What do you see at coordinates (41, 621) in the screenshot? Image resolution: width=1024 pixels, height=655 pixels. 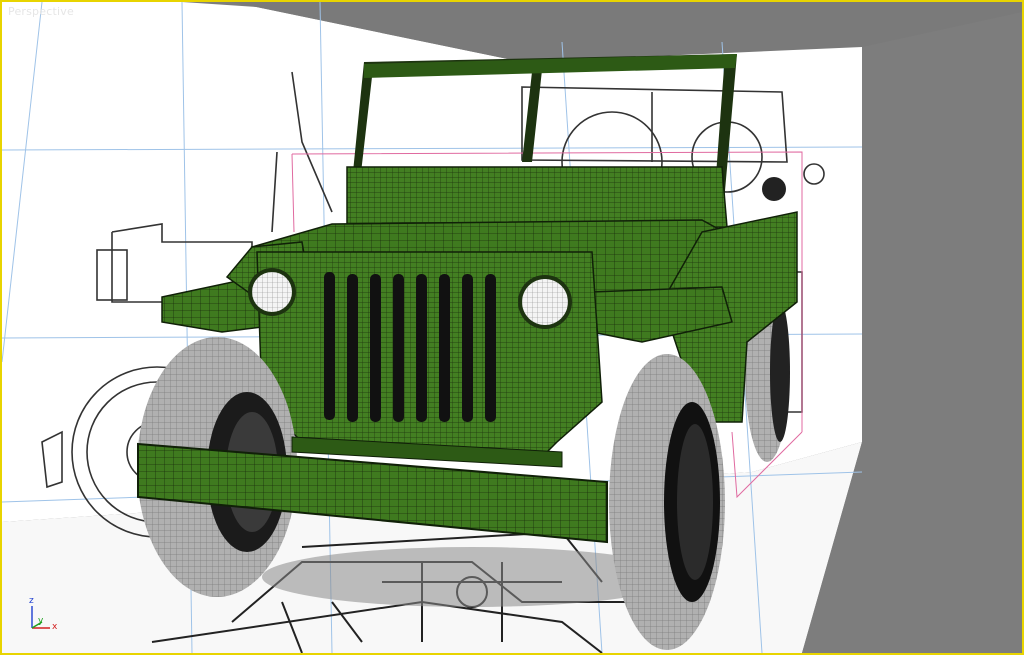 I see `gizmo-y-label: y` at bounding box center [41, 621].